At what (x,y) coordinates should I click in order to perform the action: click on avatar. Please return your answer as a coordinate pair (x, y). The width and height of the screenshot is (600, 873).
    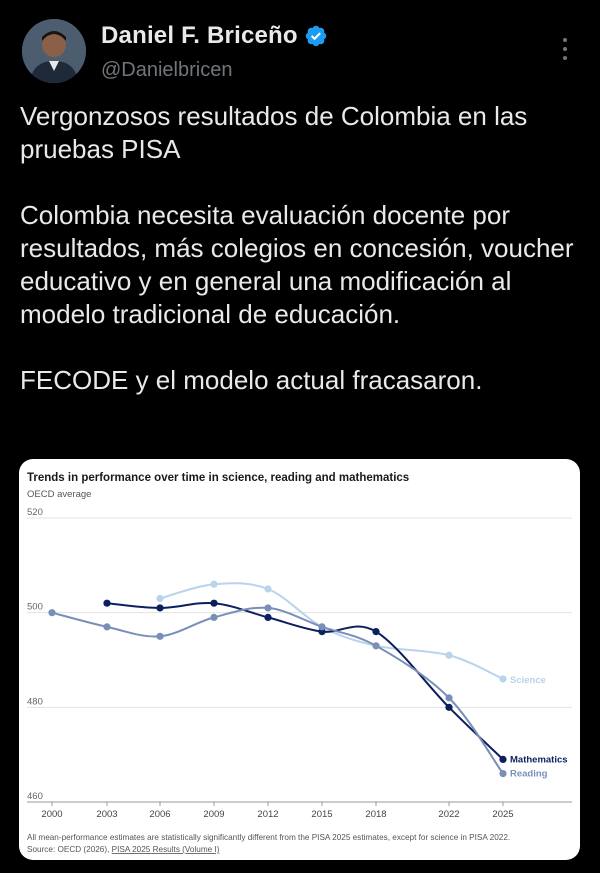
    Looking at the image, I should click on (54, 51).